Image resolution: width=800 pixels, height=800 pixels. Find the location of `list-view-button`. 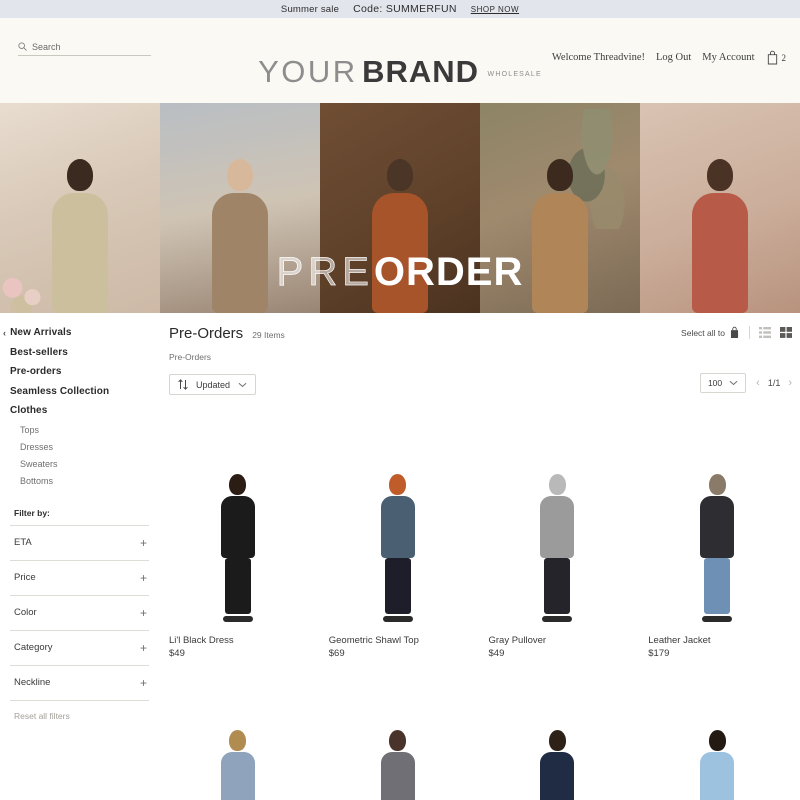

list-view-button is located at coordinates (765, 332).